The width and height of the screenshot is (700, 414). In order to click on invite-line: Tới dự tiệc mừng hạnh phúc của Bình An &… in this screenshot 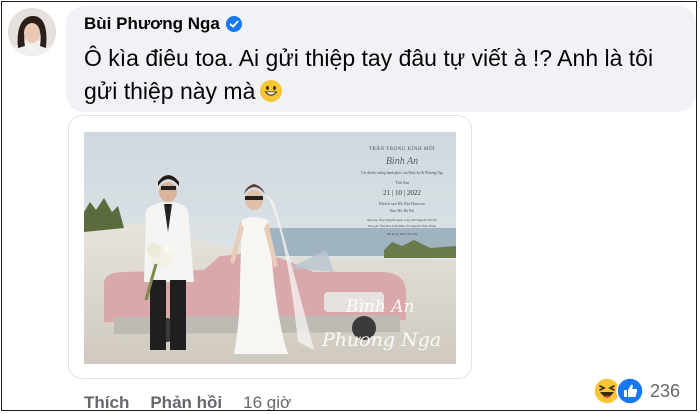, I will do `click(402, 173)`.